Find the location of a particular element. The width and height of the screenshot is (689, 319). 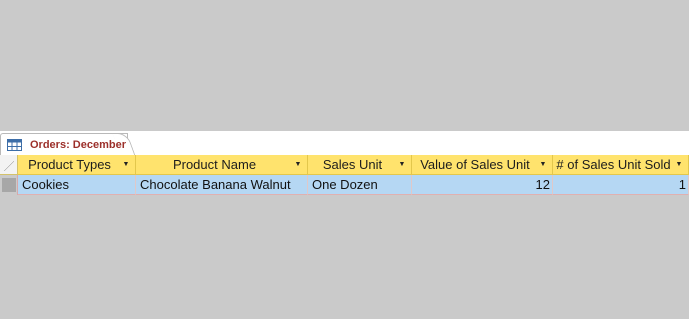

column-header-label: Value of Sales Unit is located at coordinates (475, 164).